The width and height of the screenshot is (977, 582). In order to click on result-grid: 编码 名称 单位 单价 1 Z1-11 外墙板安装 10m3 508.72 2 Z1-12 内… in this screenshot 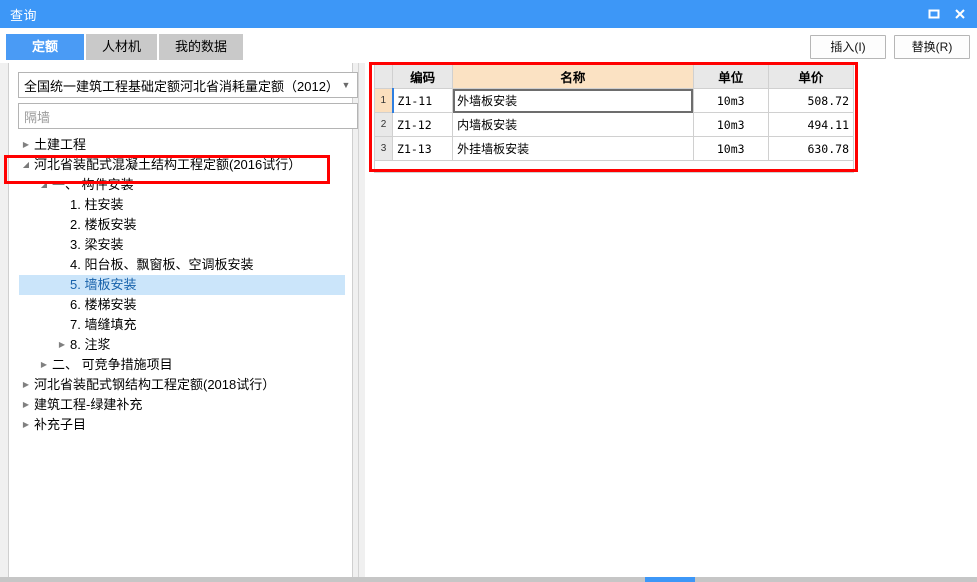, I will do `click(614, 112)`.